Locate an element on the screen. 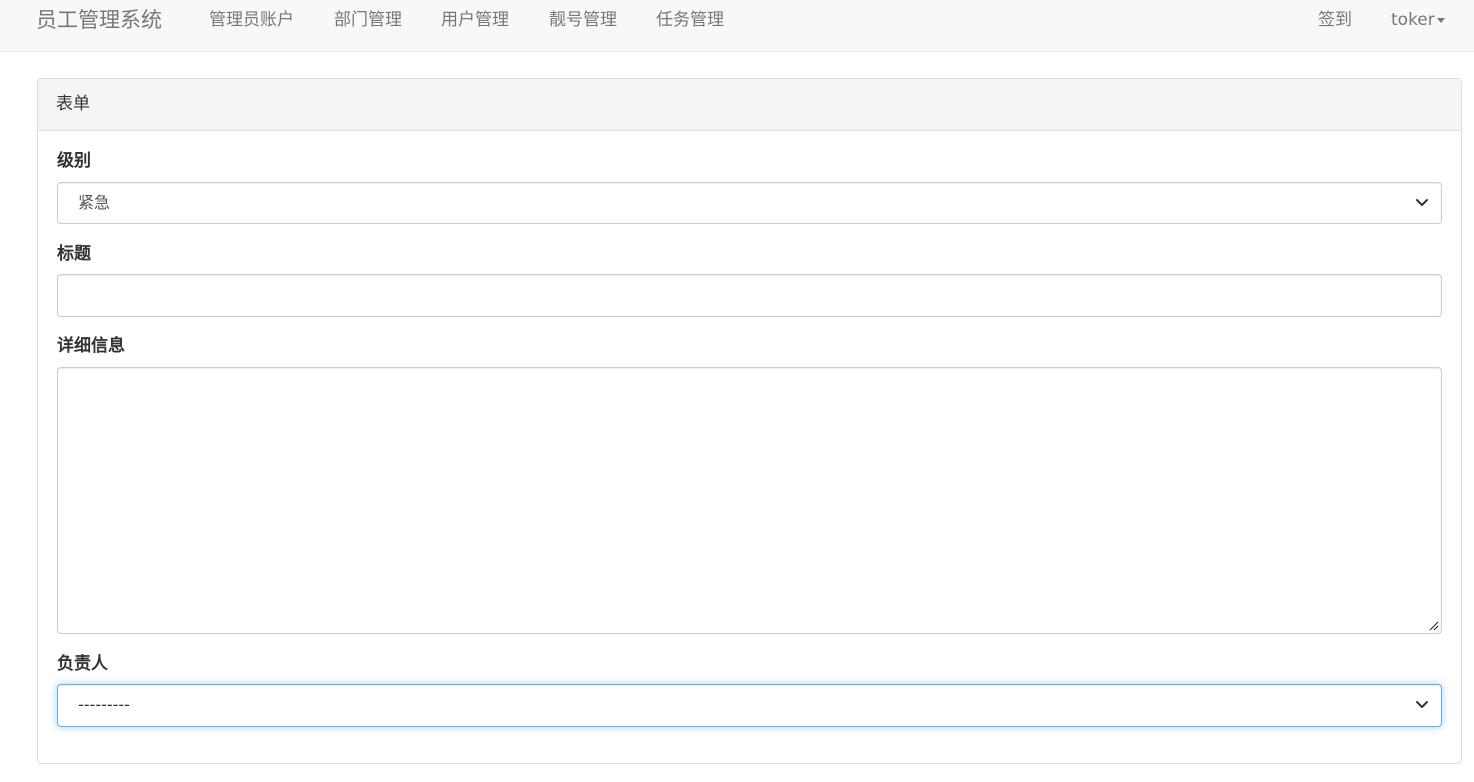  level-selected-value: 紧急 is located at coordinates (94, 202).